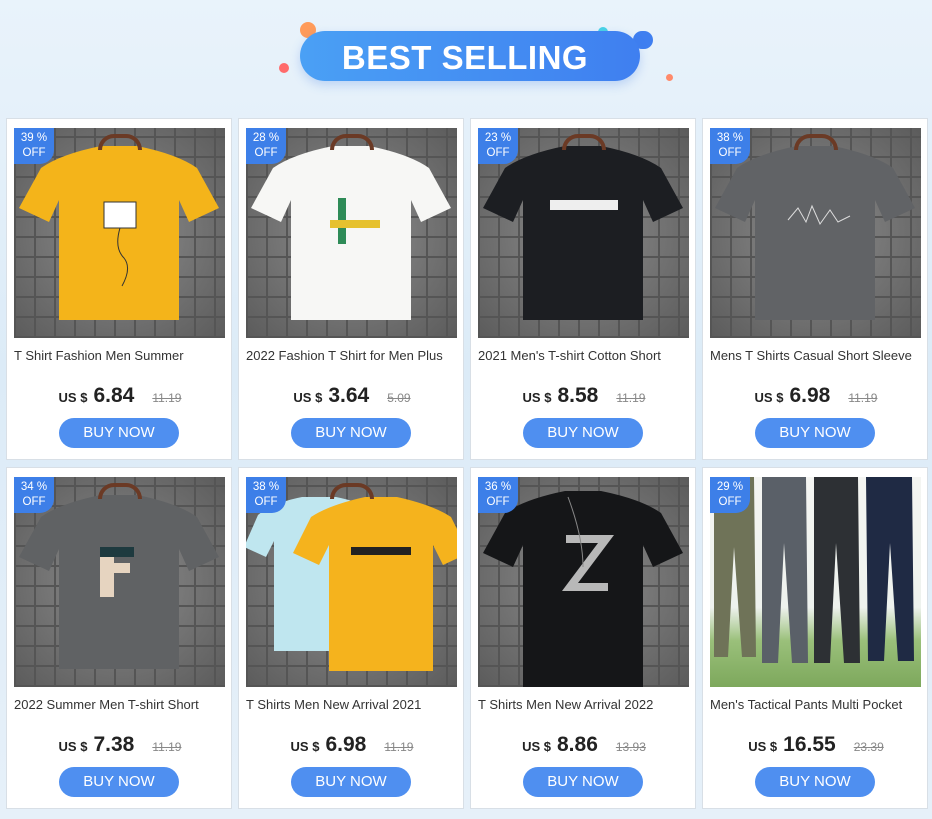 The height and width of the screenshot is (819, 932). Describe the element at coordinates (809, 744) in the screenshot. I see `sale-price: 16.55` at that location.